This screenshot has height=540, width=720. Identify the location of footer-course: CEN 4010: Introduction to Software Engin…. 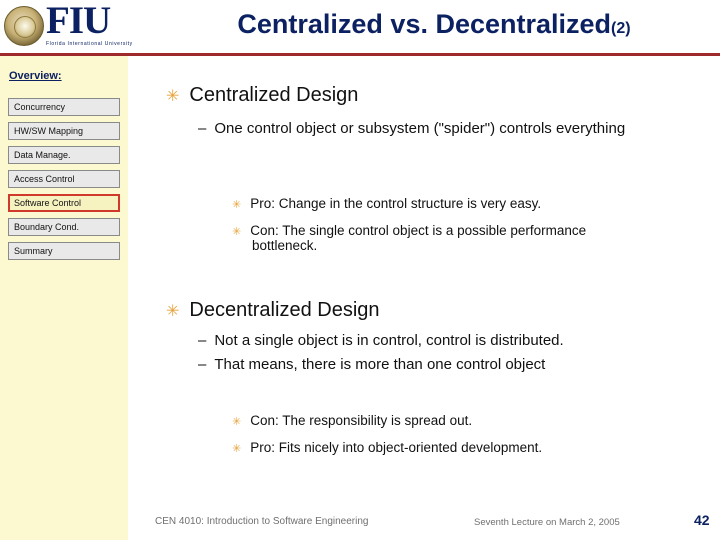
(262, 521).